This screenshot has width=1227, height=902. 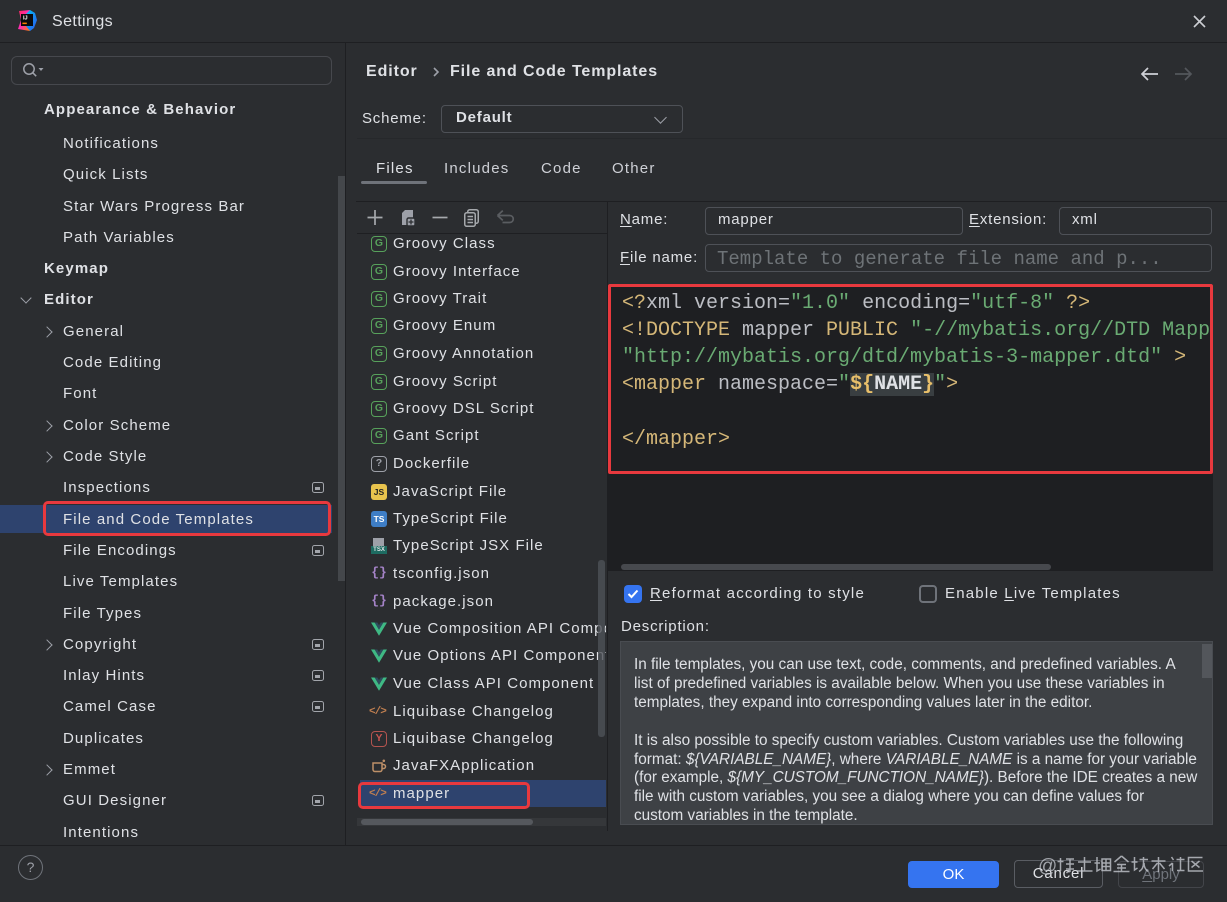 What do you see at coordinates (25, 19) in the screenshot?
I see `svg-text: IJ` at bounding box center [25, 19].